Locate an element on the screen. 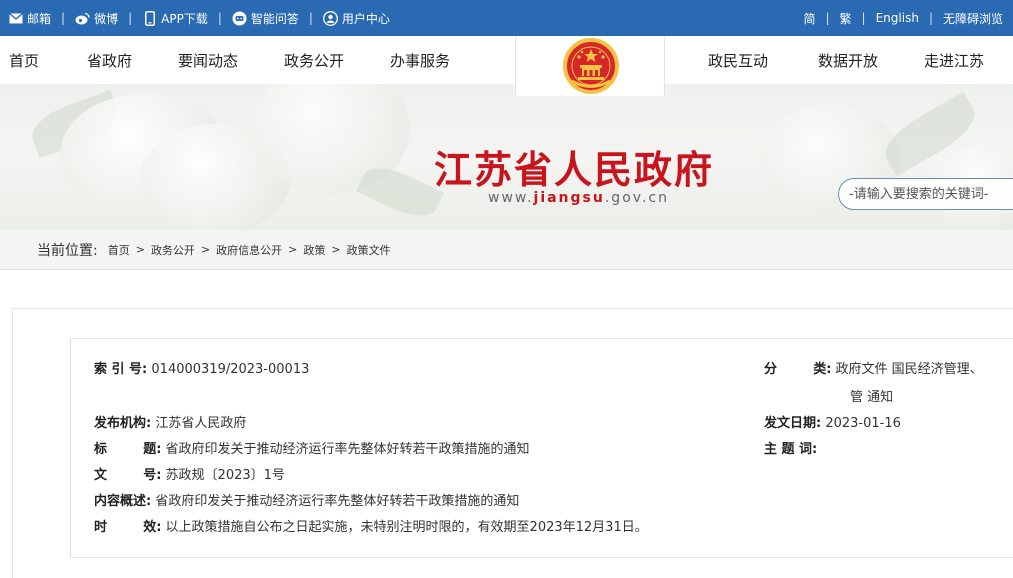 This screenshot has width=1013, height=578. smart-qa-link: 智能问答 is located at coordinates (265, 18).